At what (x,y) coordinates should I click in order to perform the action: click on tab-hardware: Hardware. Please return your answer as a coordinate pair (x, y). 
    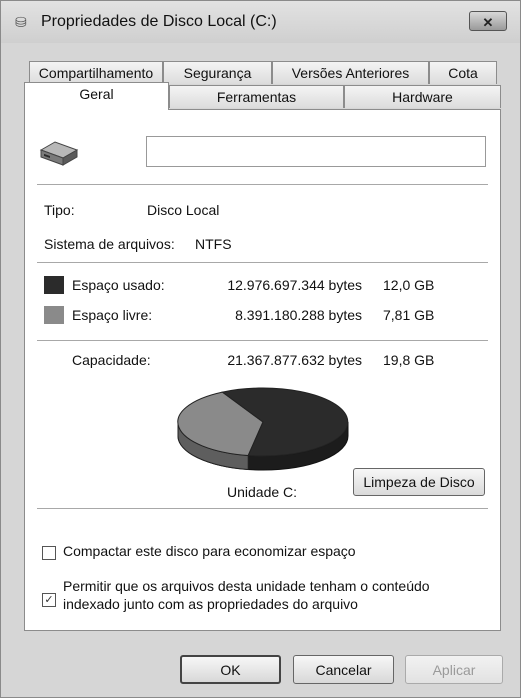
    Looking at the image, I should click on (422, 96).